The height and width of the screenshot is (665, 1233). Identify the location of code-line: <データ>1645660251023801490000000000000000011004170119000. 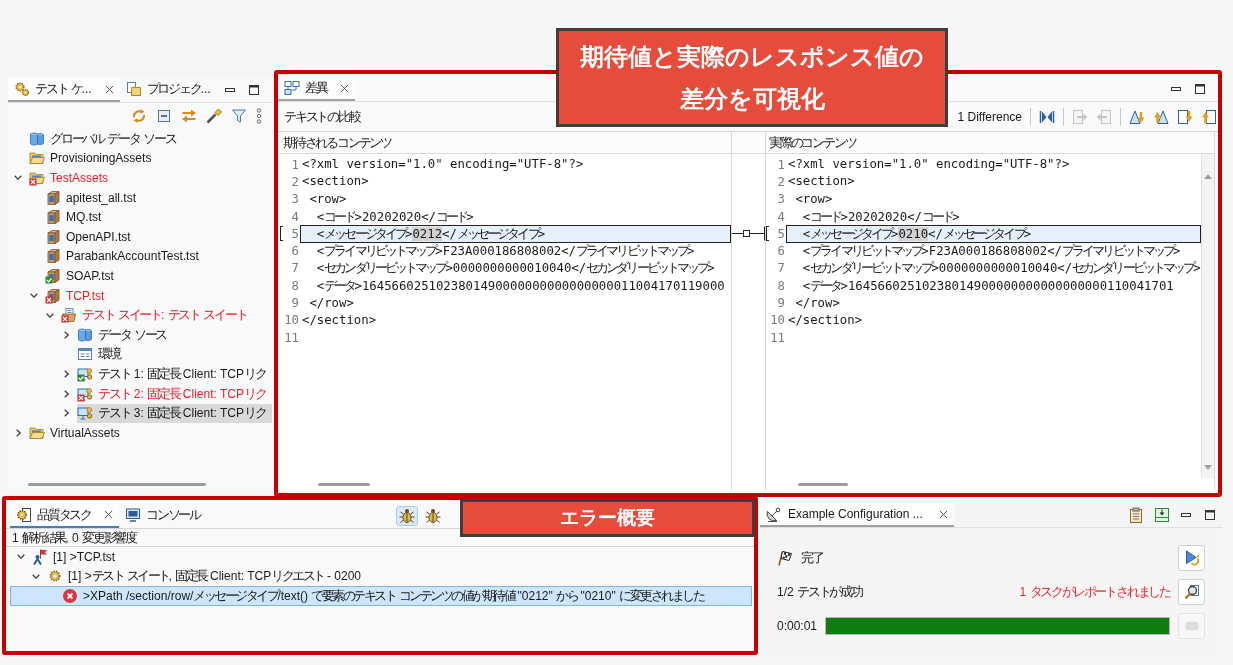
(520, 285).